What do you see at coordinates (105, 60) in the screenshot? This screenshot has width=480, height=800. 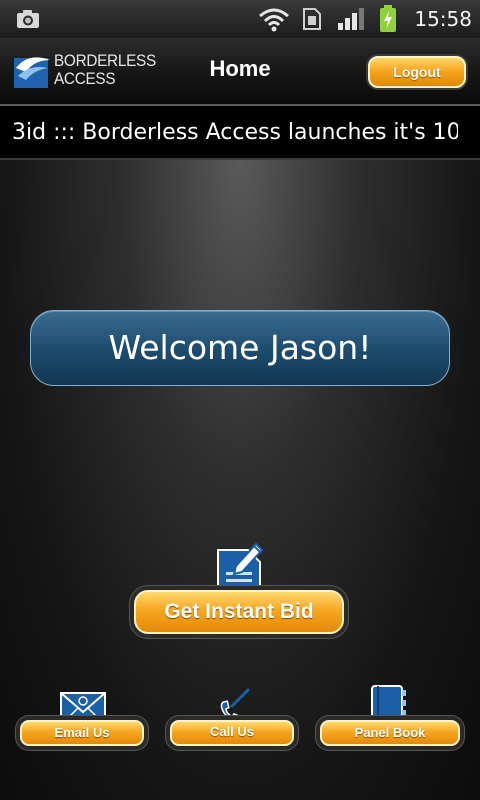 I see `logo-text-line1: BORDERLESS` at bounding box center [105, 60].